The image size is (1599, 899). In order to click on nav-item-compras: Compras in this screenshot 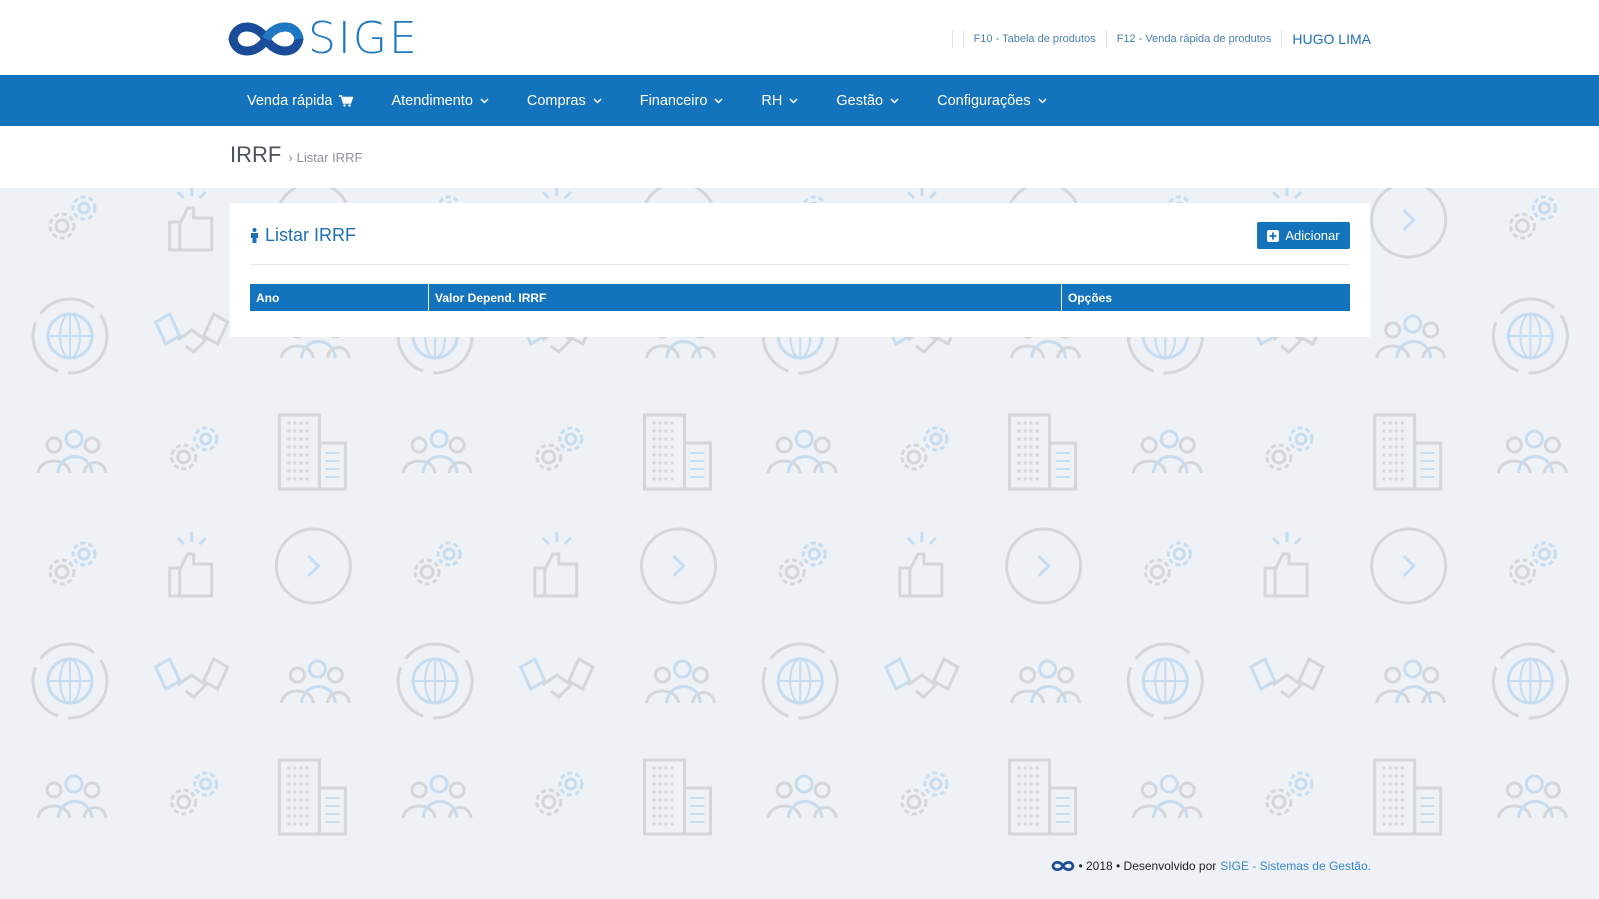, I will do `click(564, 100)`.